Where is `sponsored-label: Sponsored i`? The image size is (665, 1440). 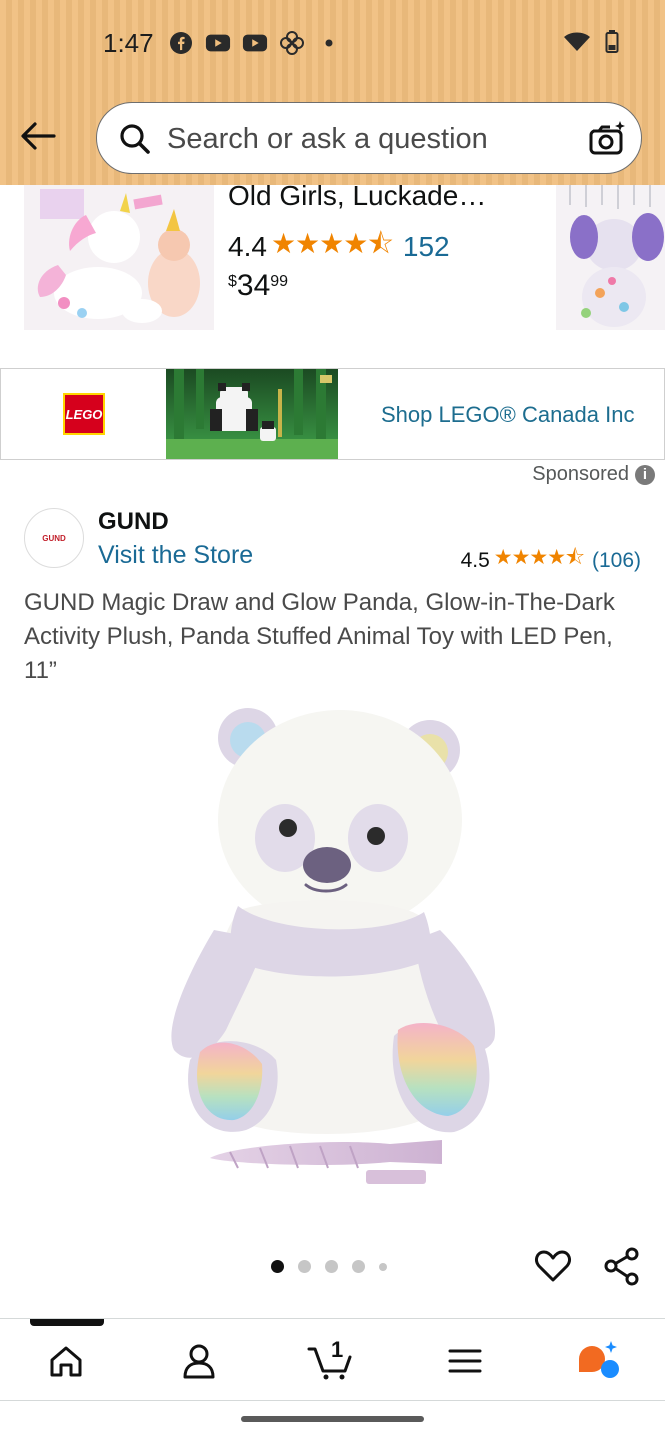
sponsored-label: Sponsored i is located at coordinates (593, 474).